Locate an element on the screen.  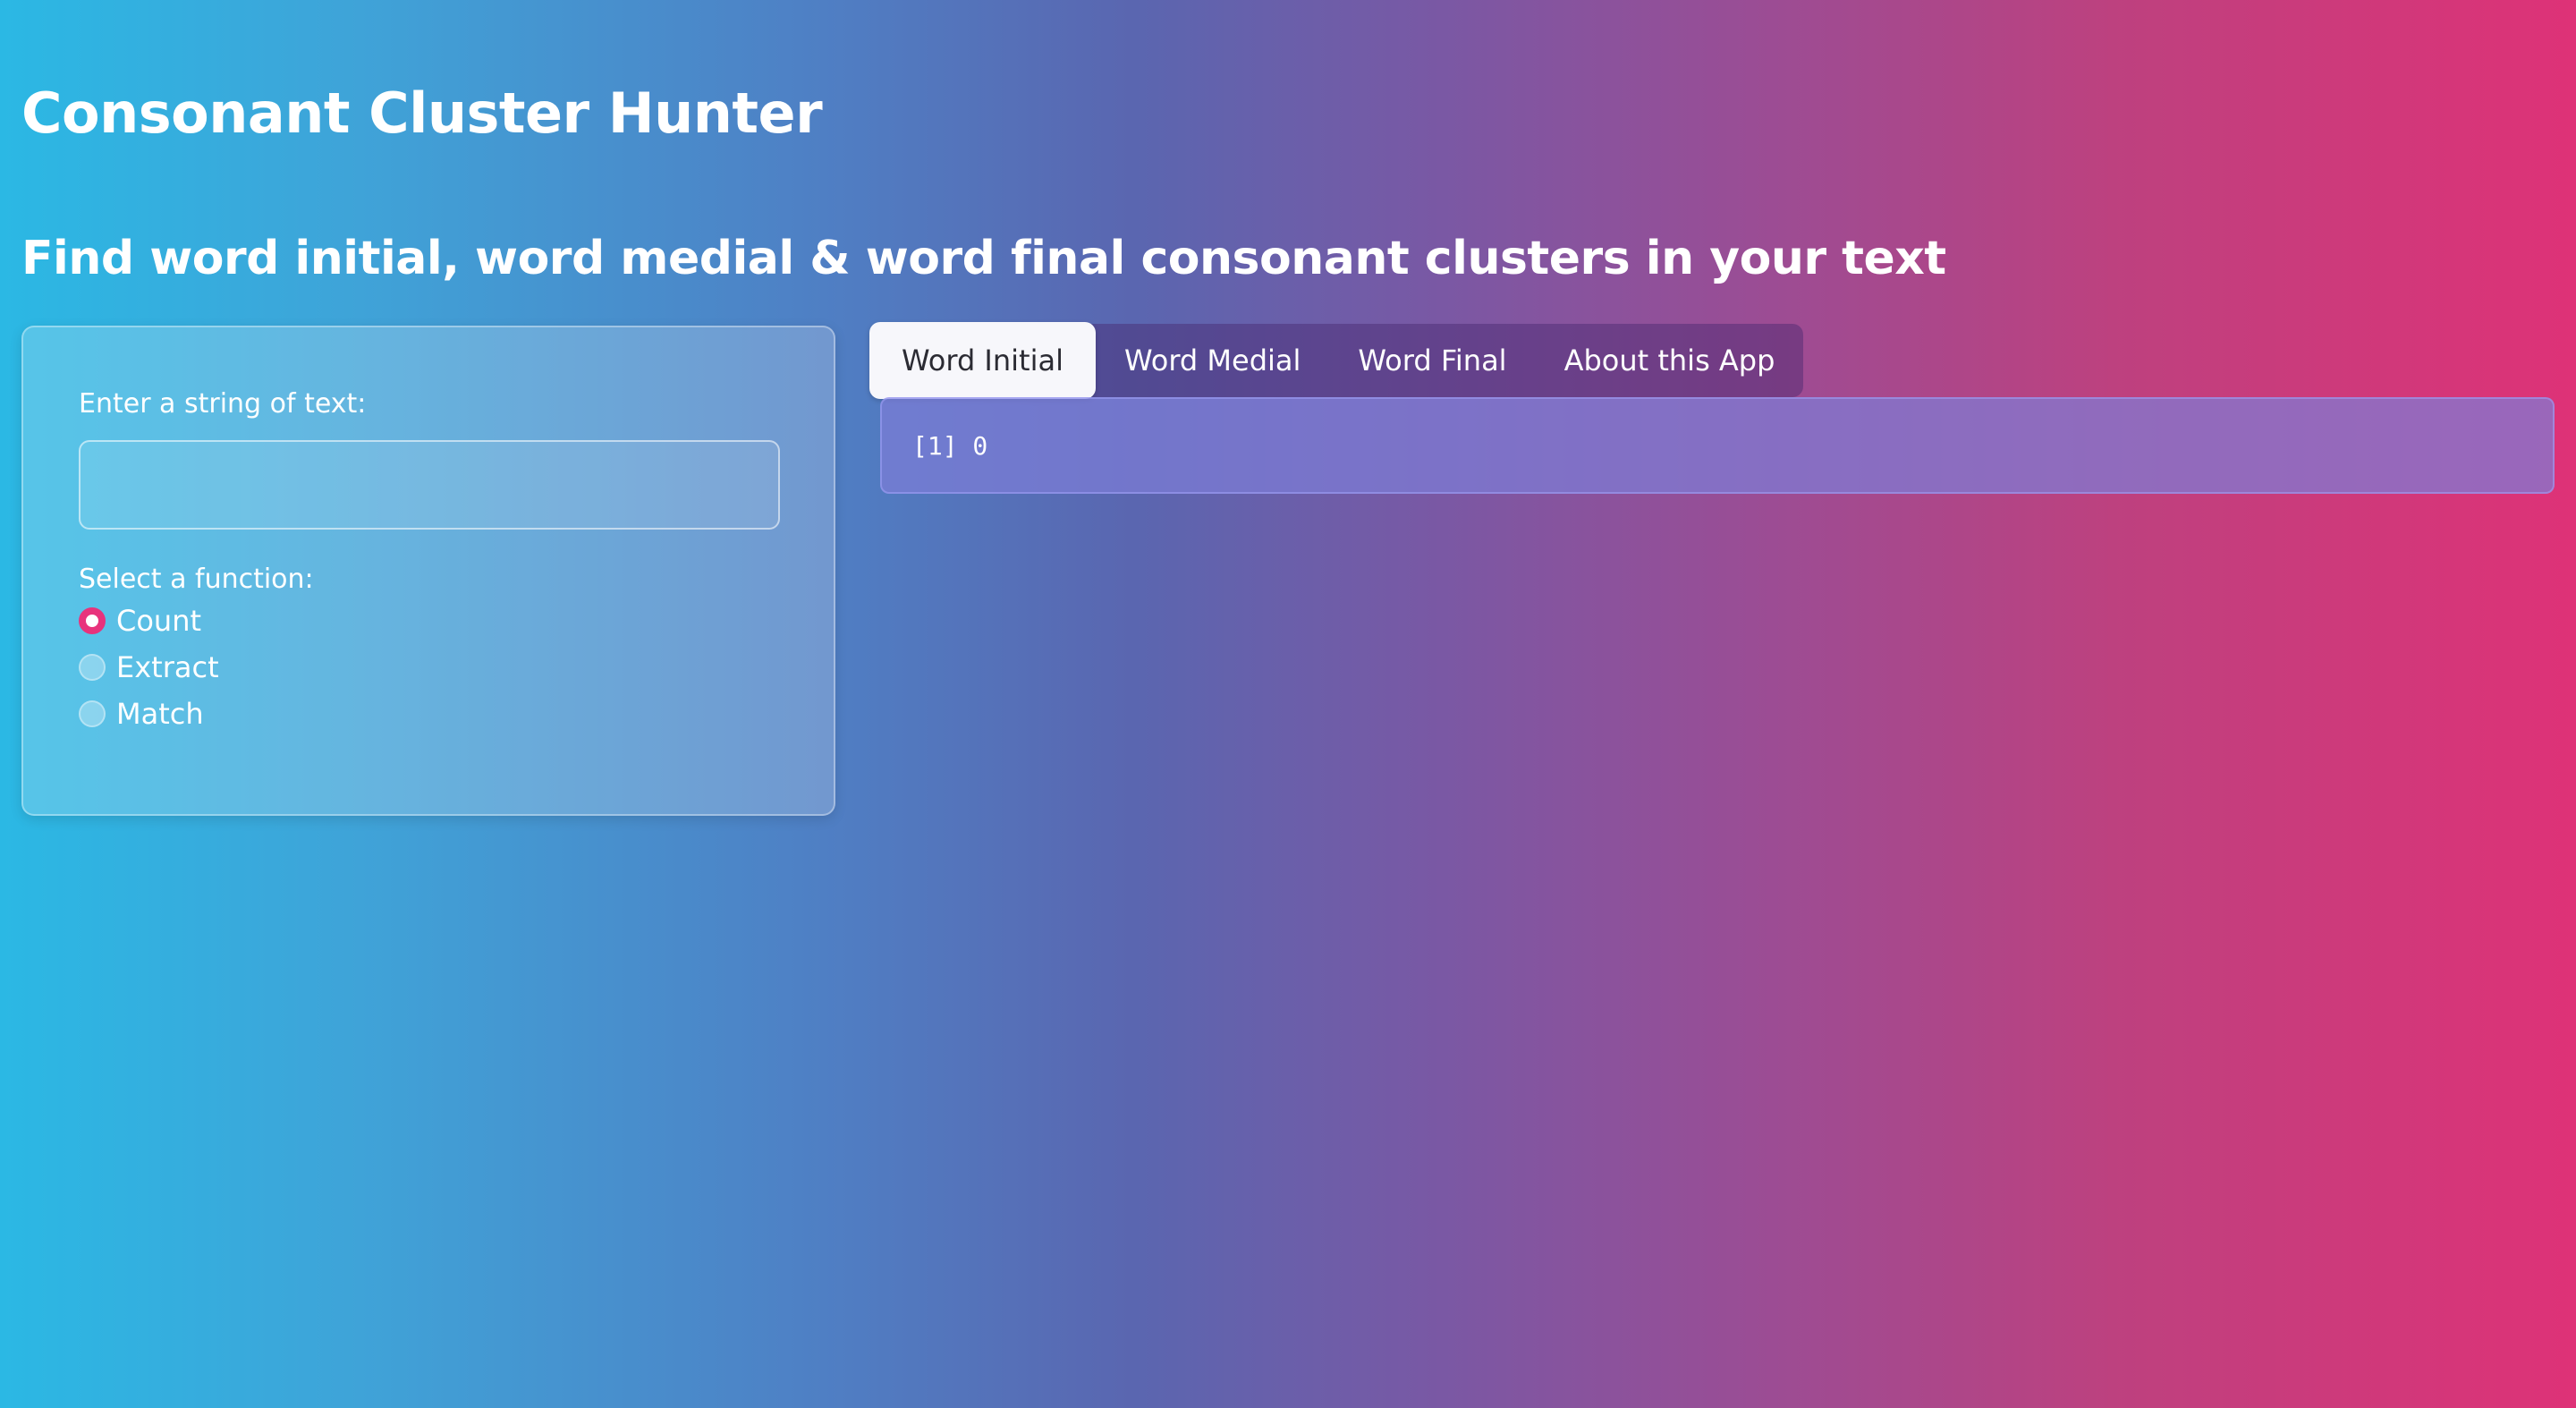
radio-option-match: Match is located at coordinates (141, 714).